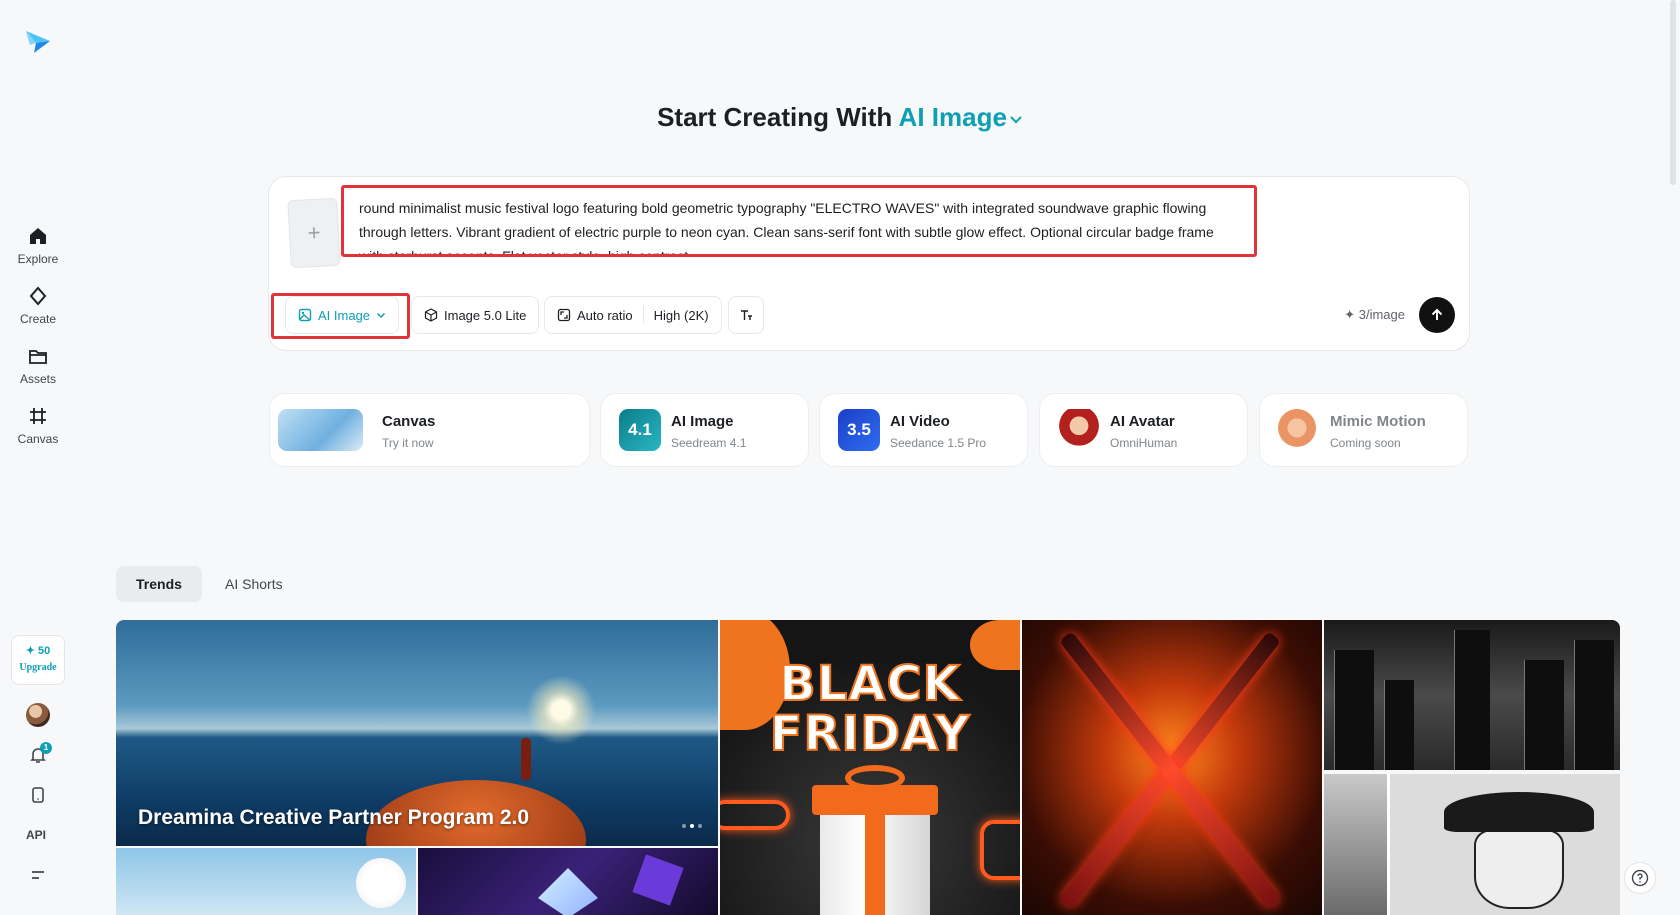 The height and width of the screenshot is (915, 1680). I want to click on arrow-up-icon, so click(1437, 314).